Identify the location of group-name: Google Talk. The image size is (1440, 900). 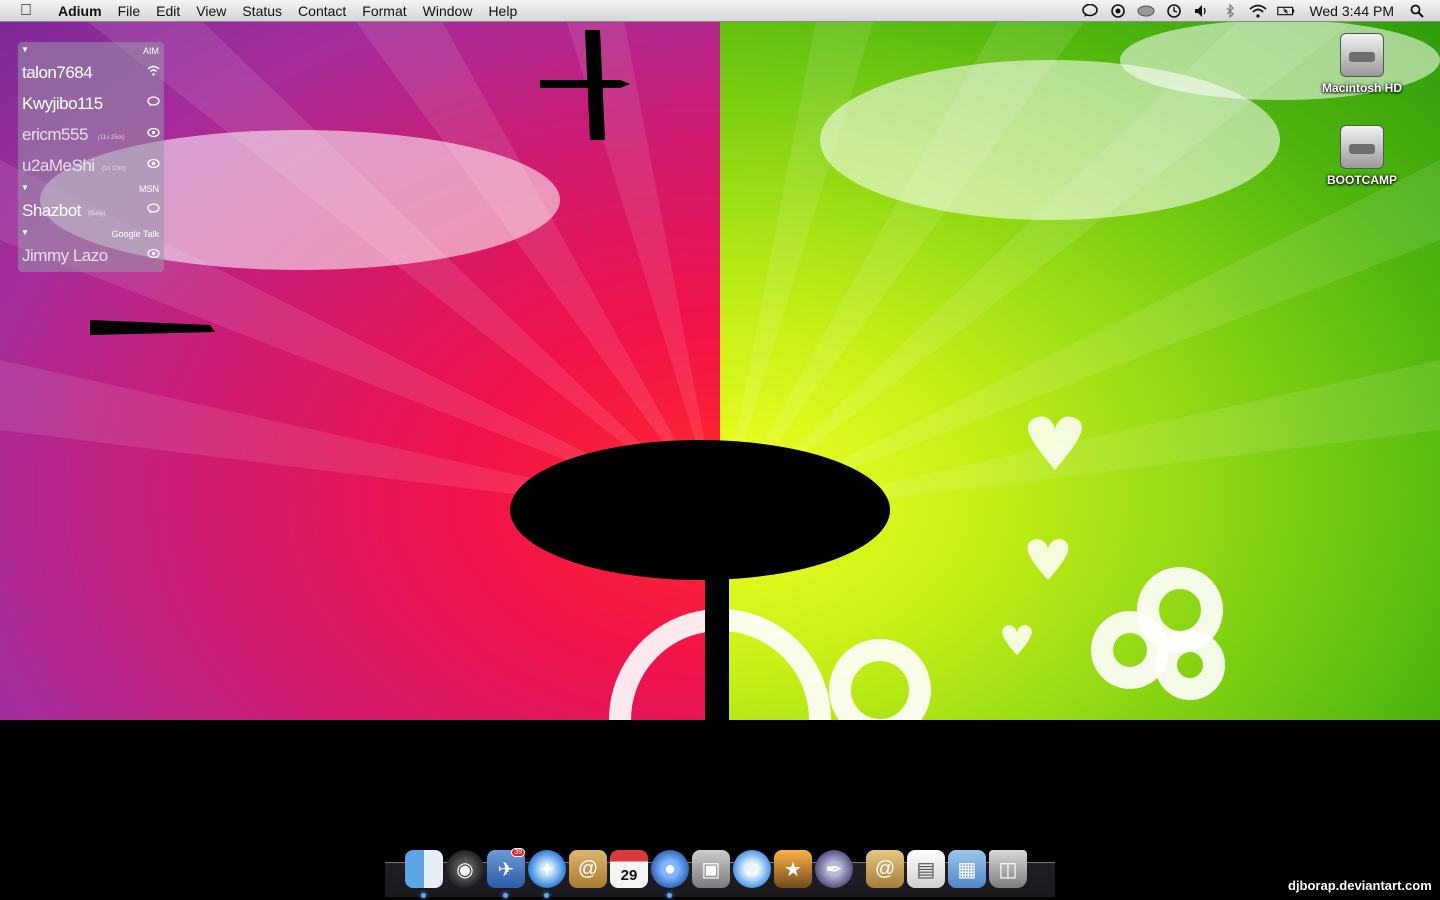
(135, 234).